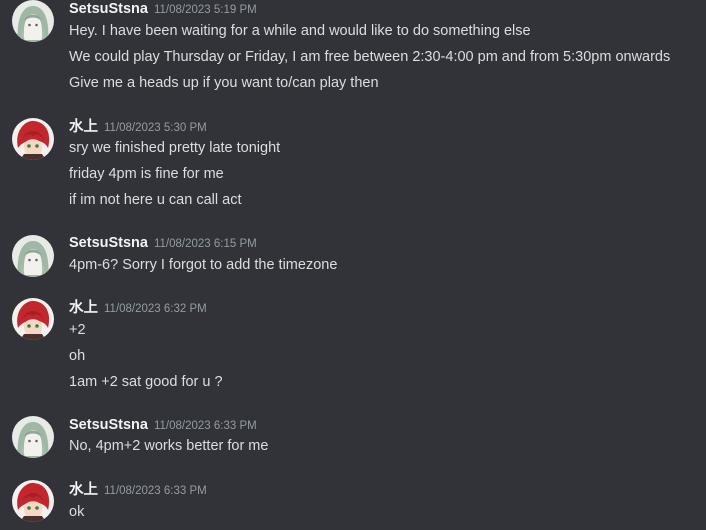 This screenshot has height=530, width=706. I want to click on message-header: 水上 11/08/2023 6:32 PM, so click(138, 308).